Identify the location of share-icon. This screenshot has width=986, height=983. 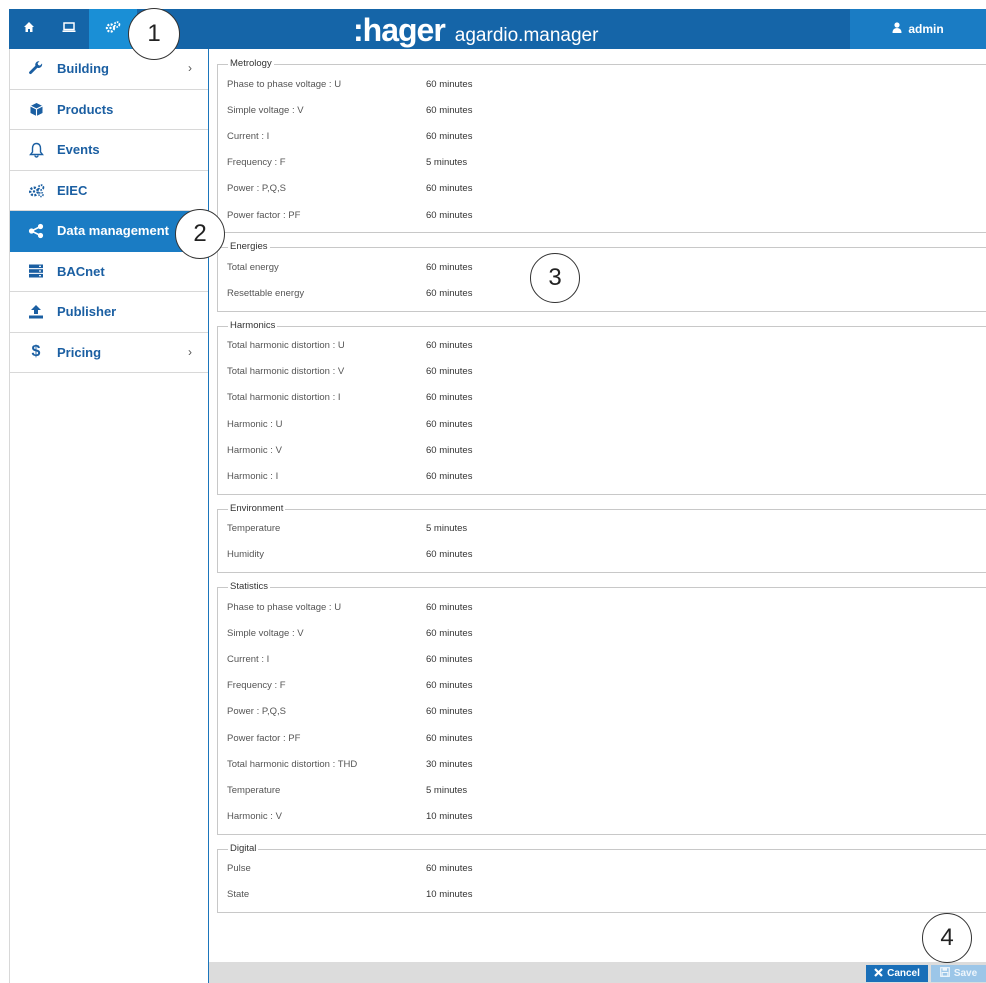
(36, 231).